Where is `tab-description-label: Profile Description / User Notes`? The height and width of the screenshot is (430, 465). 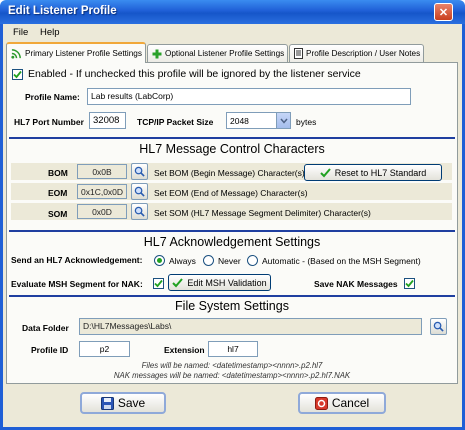 tab-description-label: Profile Description / User Notes is located at coordinates (363, 53).